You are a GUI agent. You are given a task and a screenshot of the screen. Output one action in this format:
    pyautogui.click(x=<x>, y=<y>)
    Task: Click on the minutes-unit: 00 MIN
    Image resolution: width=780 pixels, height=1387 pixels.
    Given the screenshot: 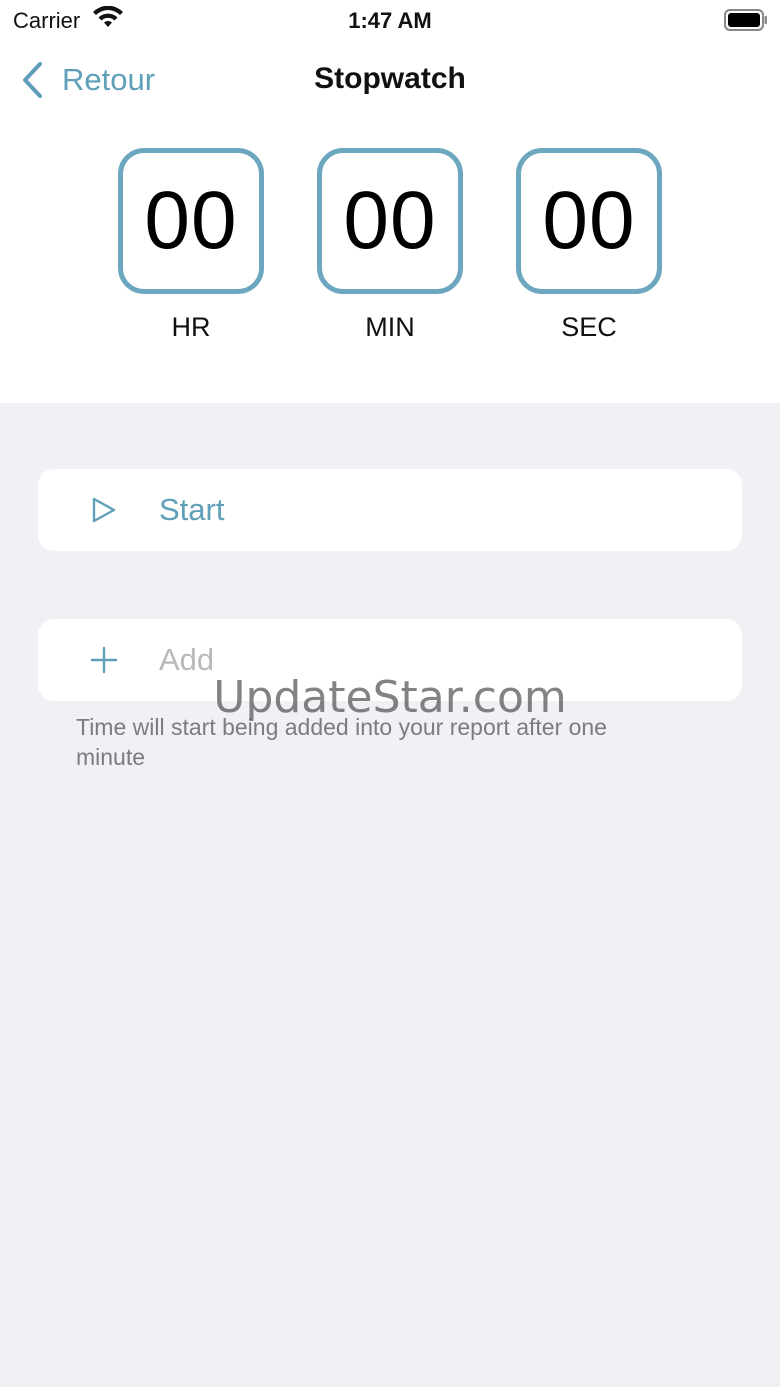 What is the action you would take?
    pyautogui.click(x=391, y=245)
    